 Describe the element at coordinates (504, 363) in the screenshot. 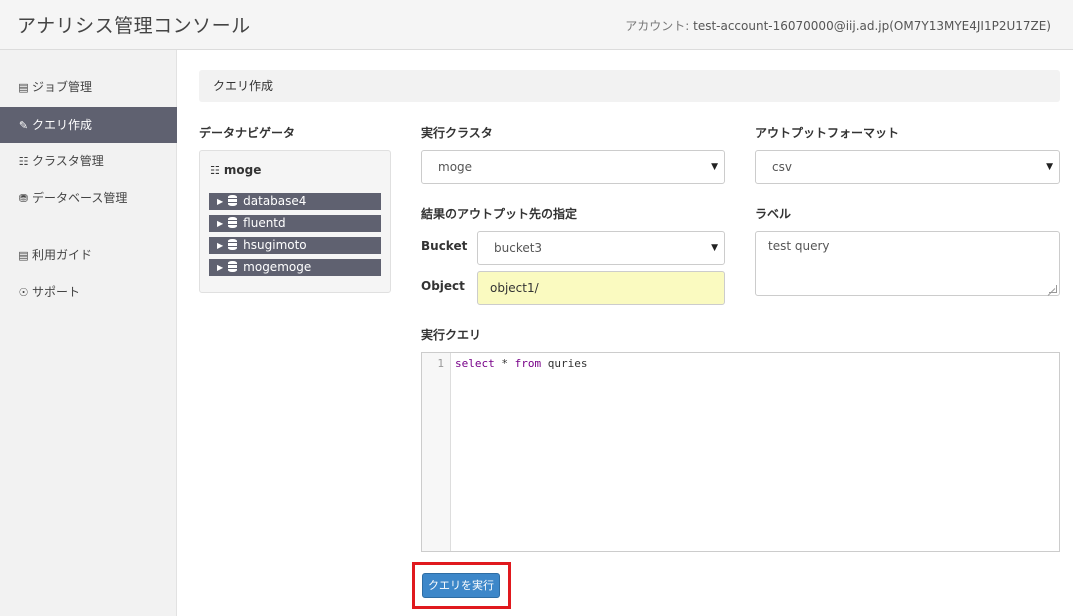

I see `query-text: *` at that location.